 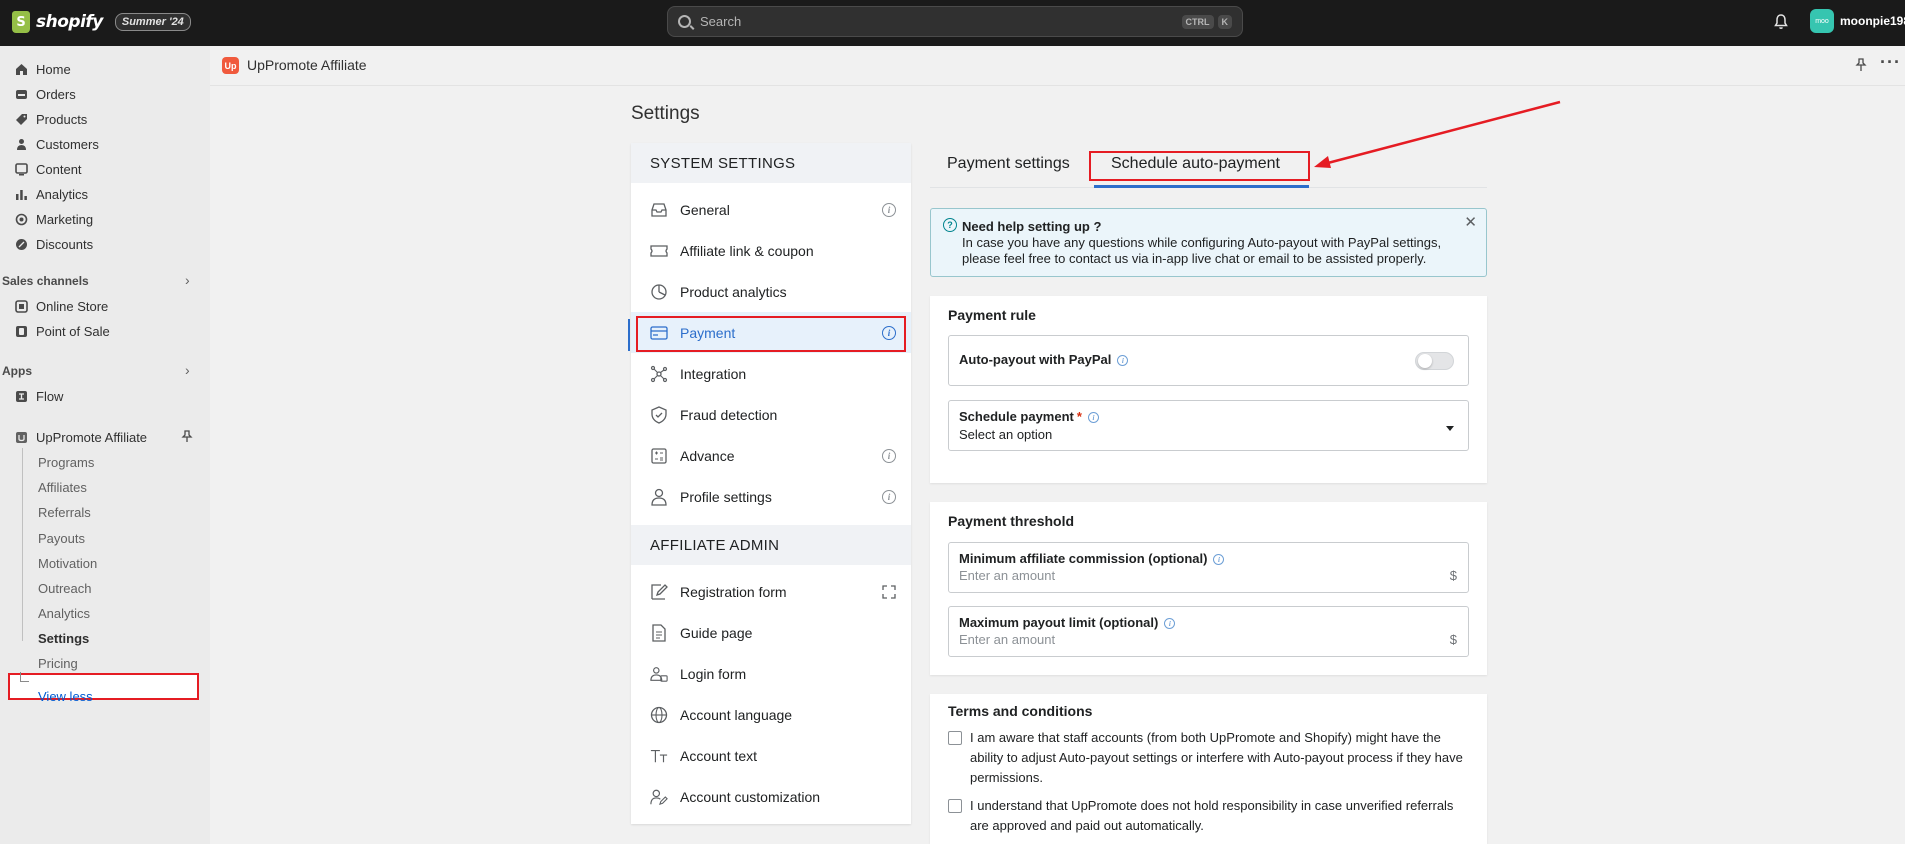 I want to click on auto-payout-row: Auto-payout with PayPal i, so click(x=1208, y=360).